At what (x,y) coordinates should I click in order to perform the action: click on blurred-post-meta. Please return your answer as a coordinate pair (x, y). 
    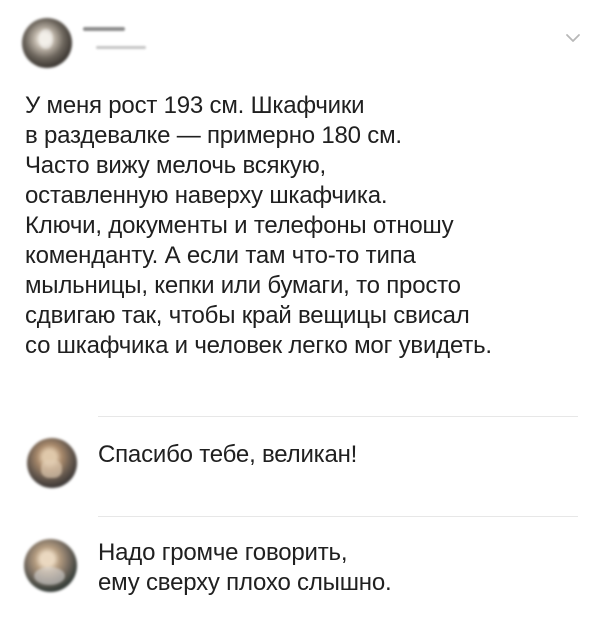
    Looking at the image, I should click on (121, 49).